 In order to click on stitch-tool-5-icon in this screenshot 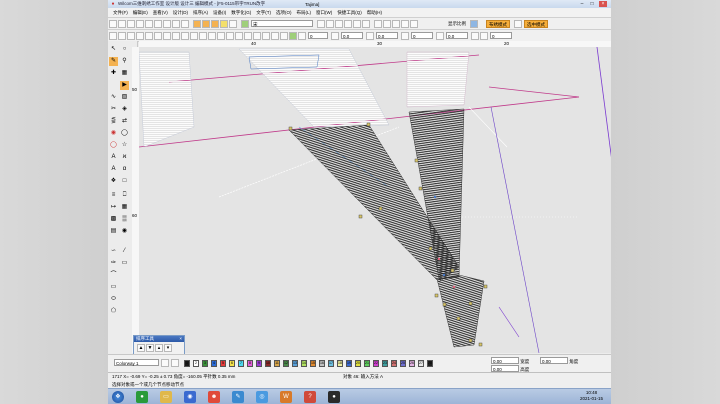, I will do `click(233, 23)`.